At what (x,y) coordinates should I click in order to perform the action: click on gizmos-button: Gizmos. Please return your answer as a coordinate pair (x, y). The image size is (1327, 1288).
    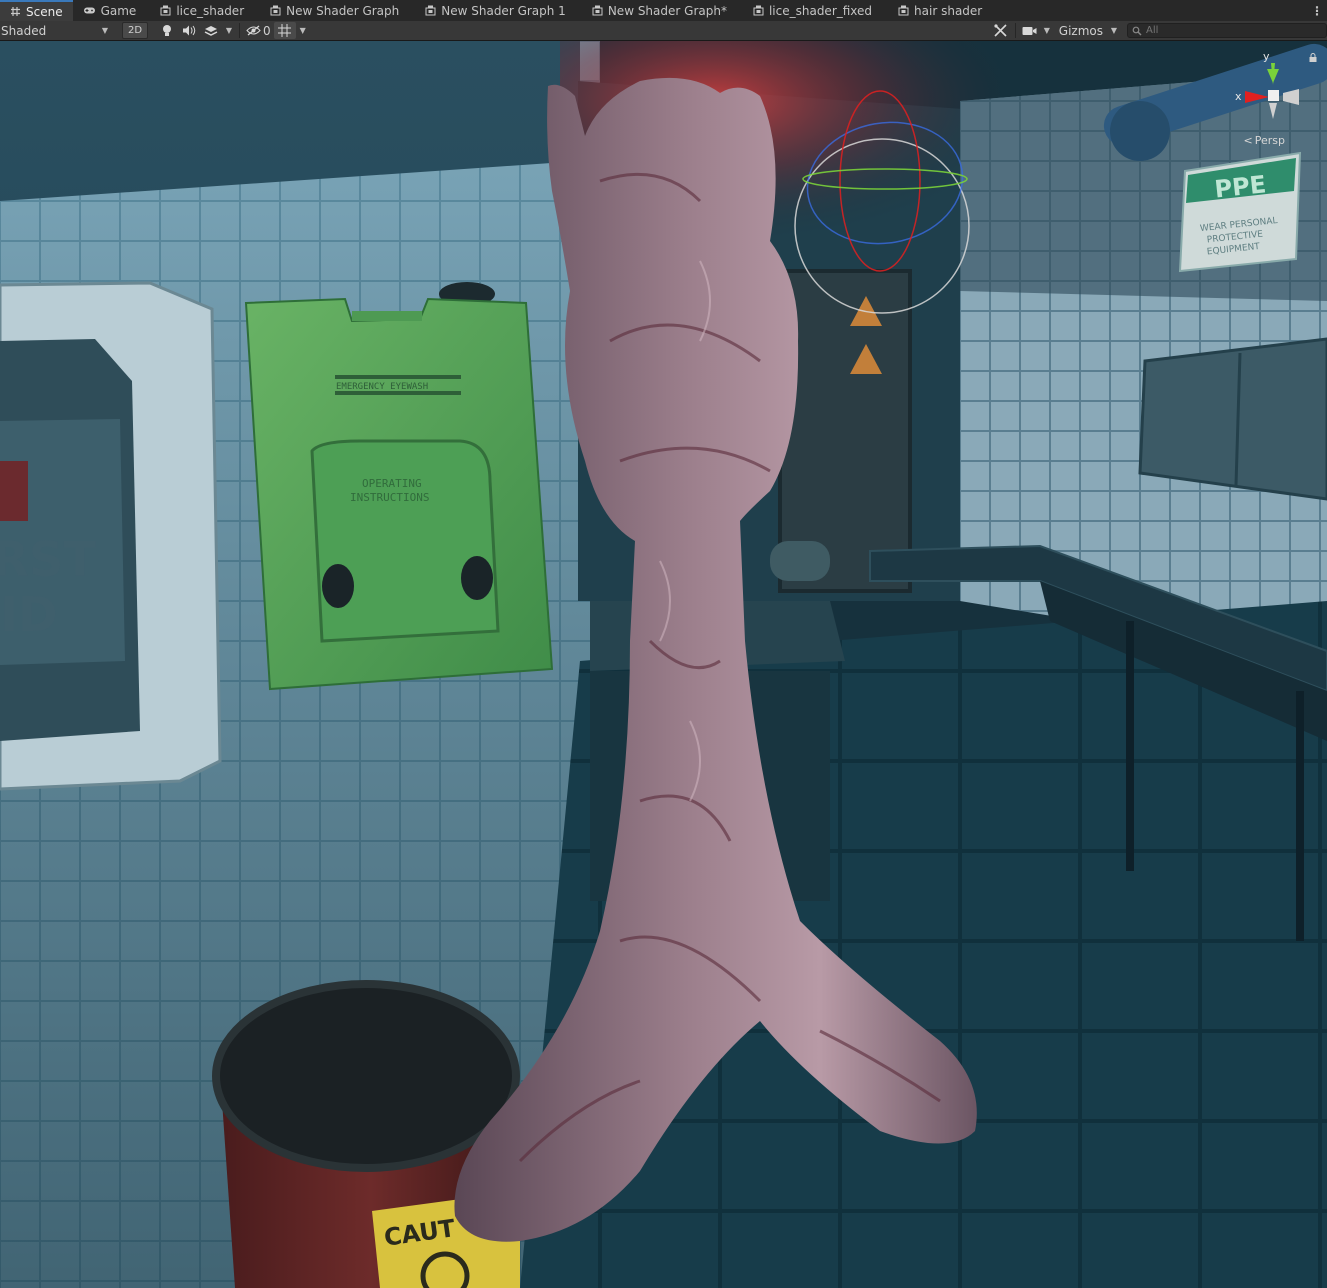
    Looking at the image, I should click on (1080, 30).